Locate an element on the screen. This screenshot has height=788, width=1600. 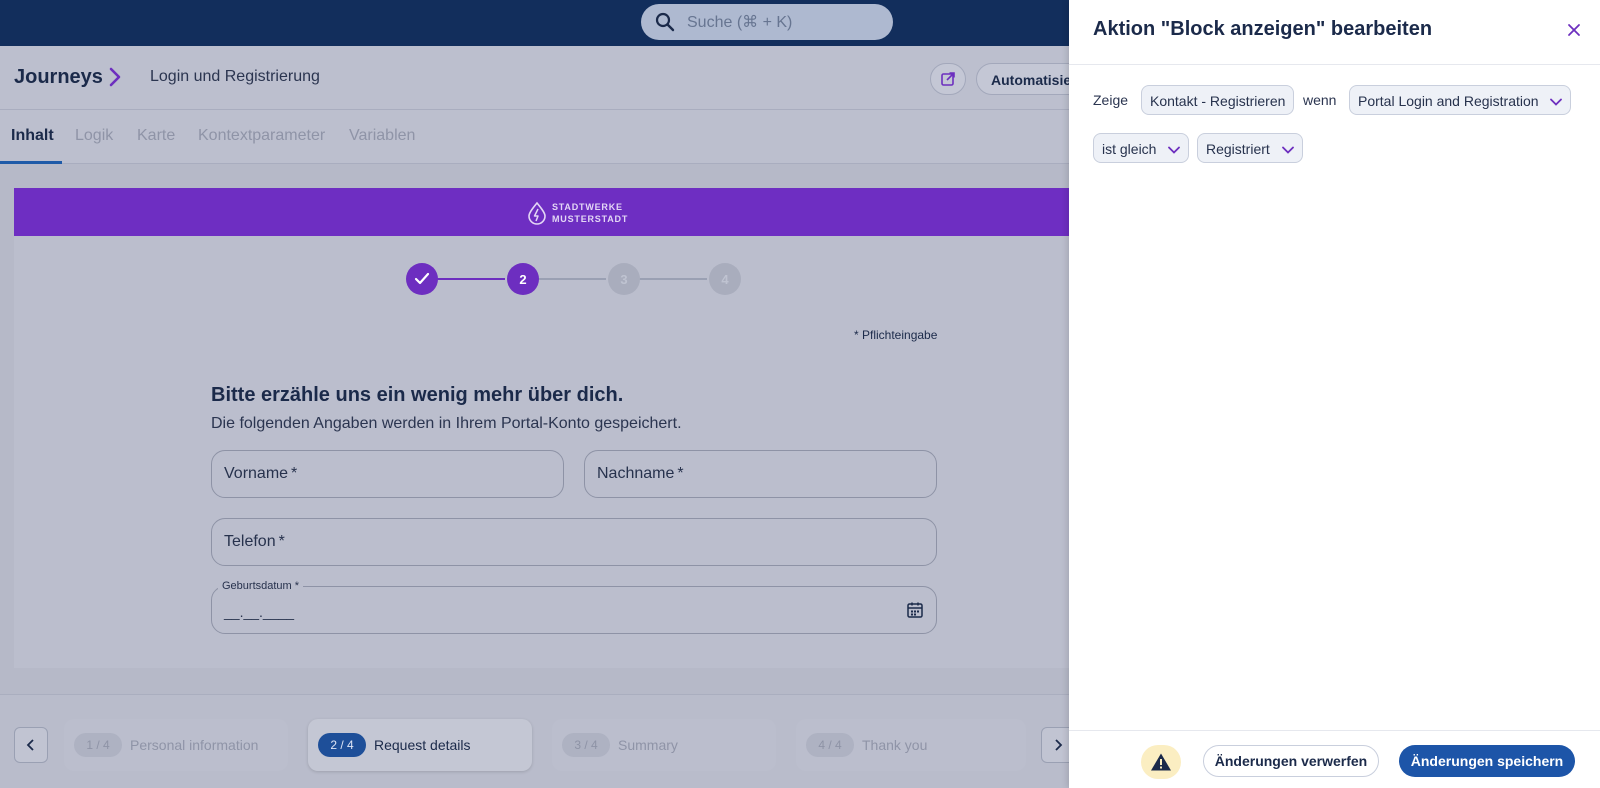
open-external-button is located at coordinates (948, 79).